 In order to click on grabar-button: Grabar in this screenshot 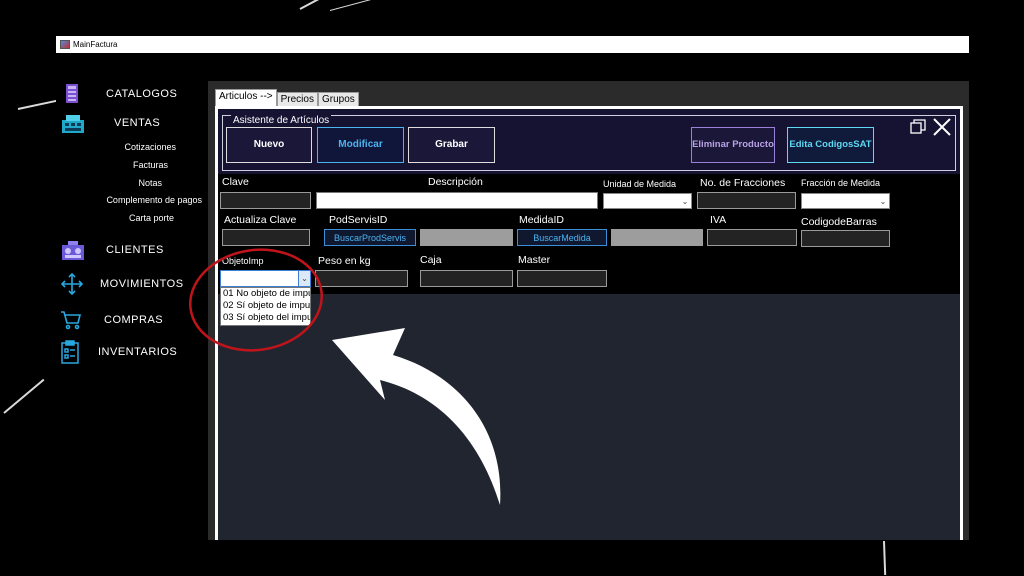, I will do `click(451, 145)`.